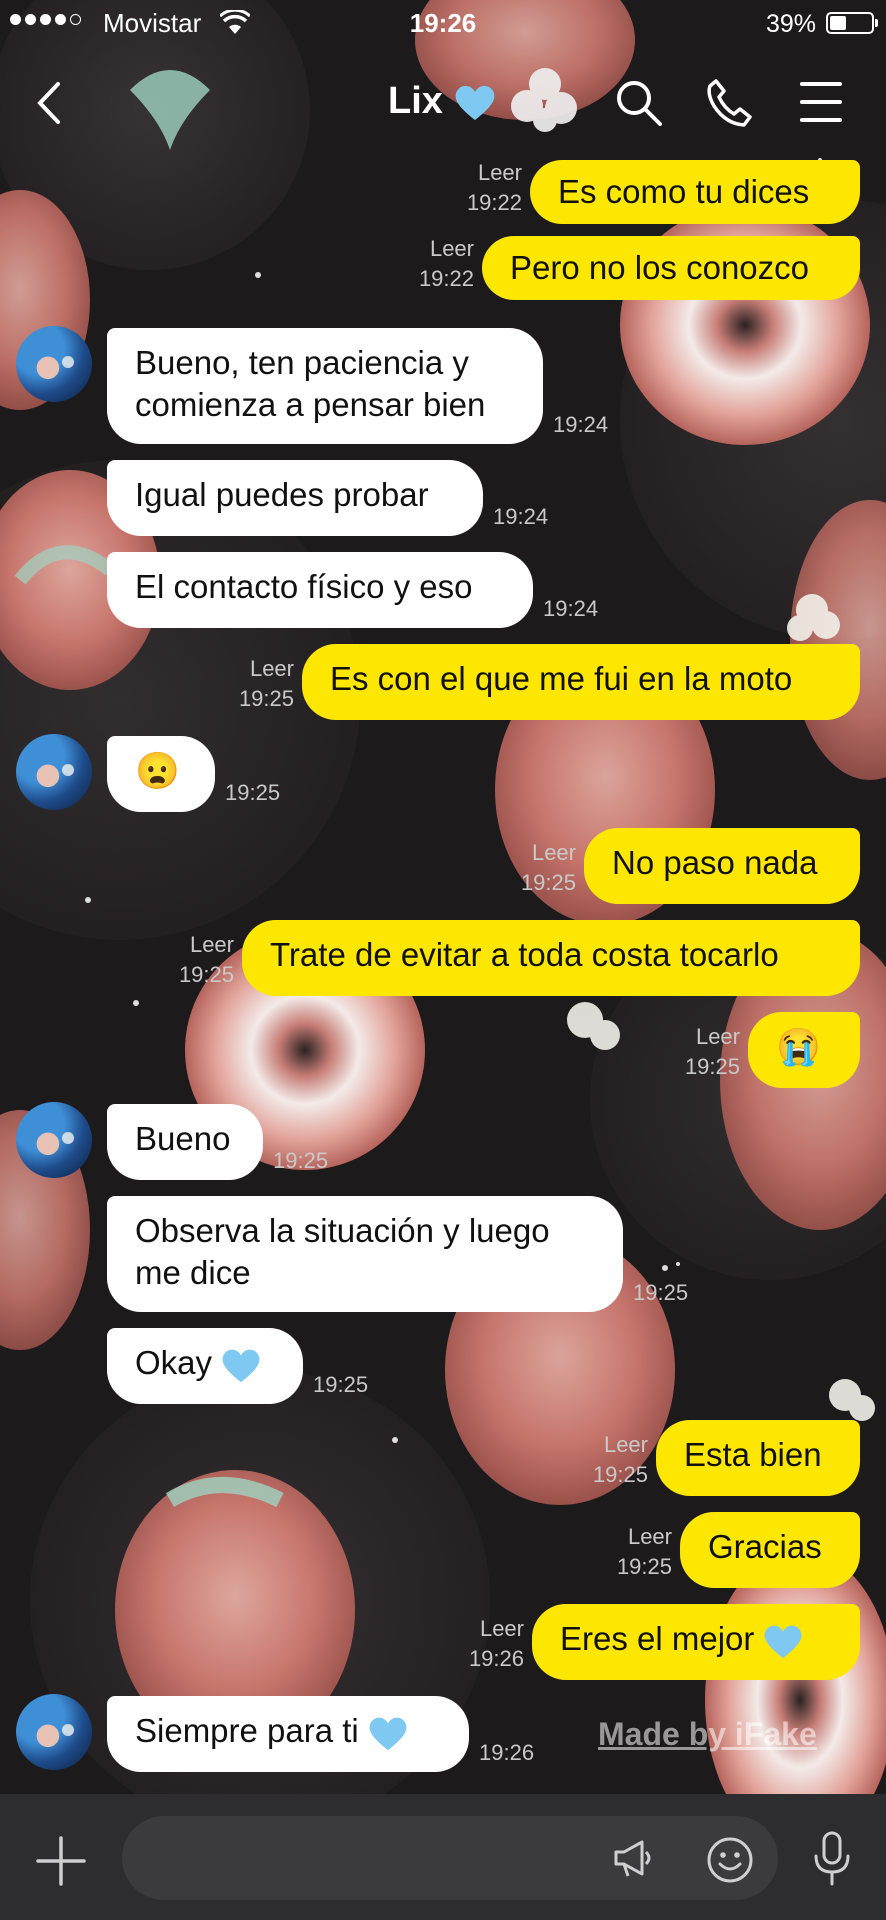  I want to click on message-text-line: No paso nada, so click(715, 862).